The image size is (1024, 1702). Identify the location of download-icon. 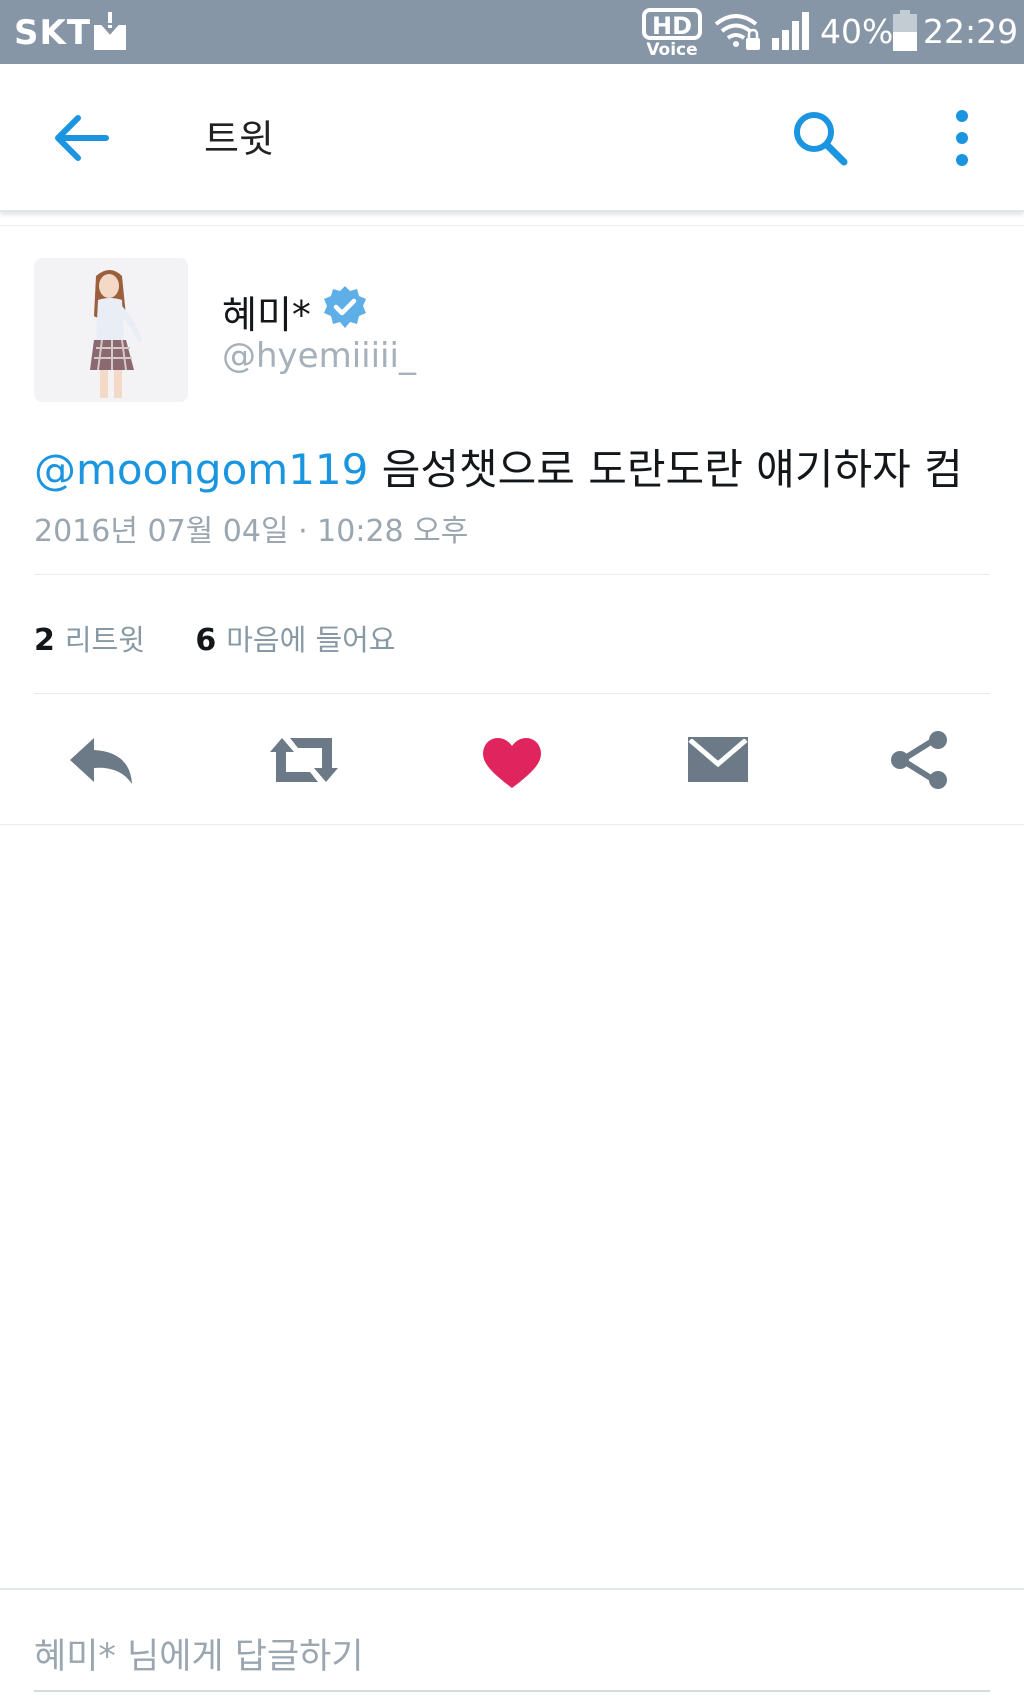
(110, 31).